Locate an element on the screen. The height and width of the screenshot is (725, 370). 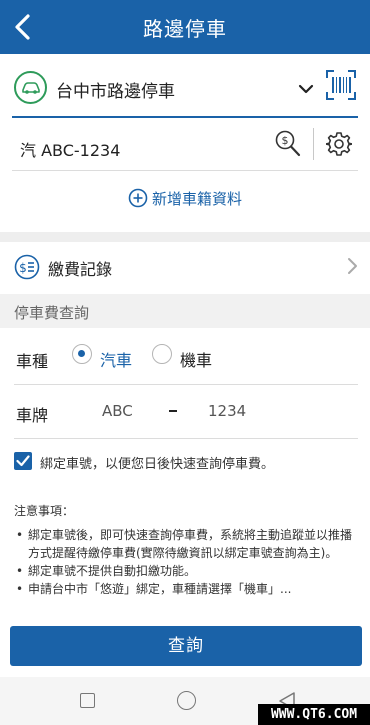
plate-number-input: 1234 is located at coordinates (227, 411).